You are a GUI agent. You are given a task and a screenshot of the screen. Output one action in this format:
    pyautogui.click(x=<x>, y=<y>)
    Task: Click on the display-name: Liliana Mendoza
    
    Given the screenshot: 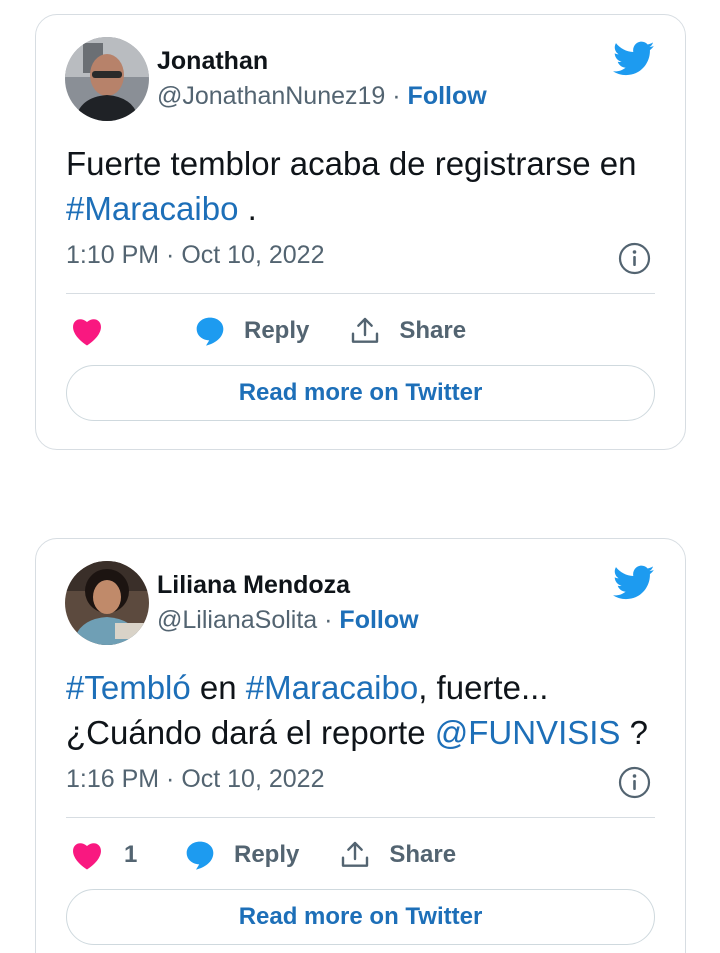 What is the action you would take?
    pyautogui.click(x=253, y=585)
    